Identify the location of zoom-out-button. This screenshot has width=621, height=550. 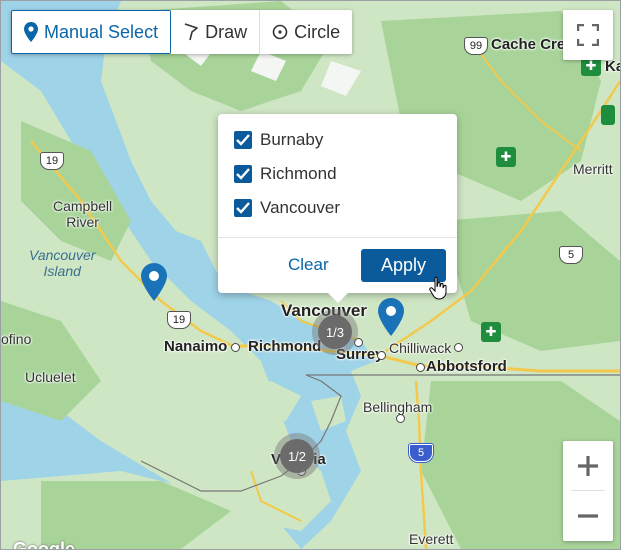
(588, 515).